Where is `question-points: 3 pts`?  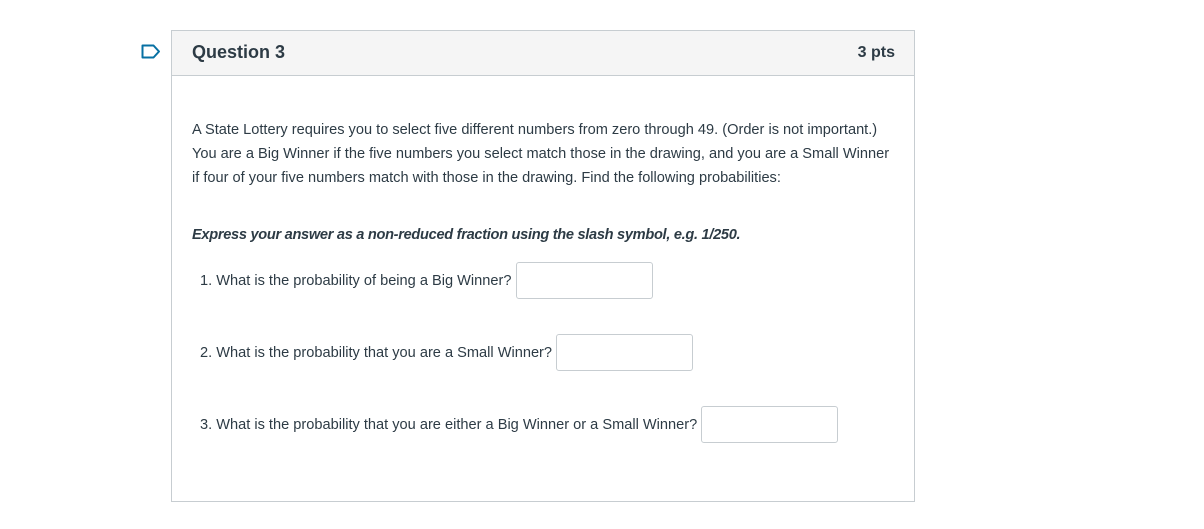
question-points: 3 pts is located at coordinates (876, 52).